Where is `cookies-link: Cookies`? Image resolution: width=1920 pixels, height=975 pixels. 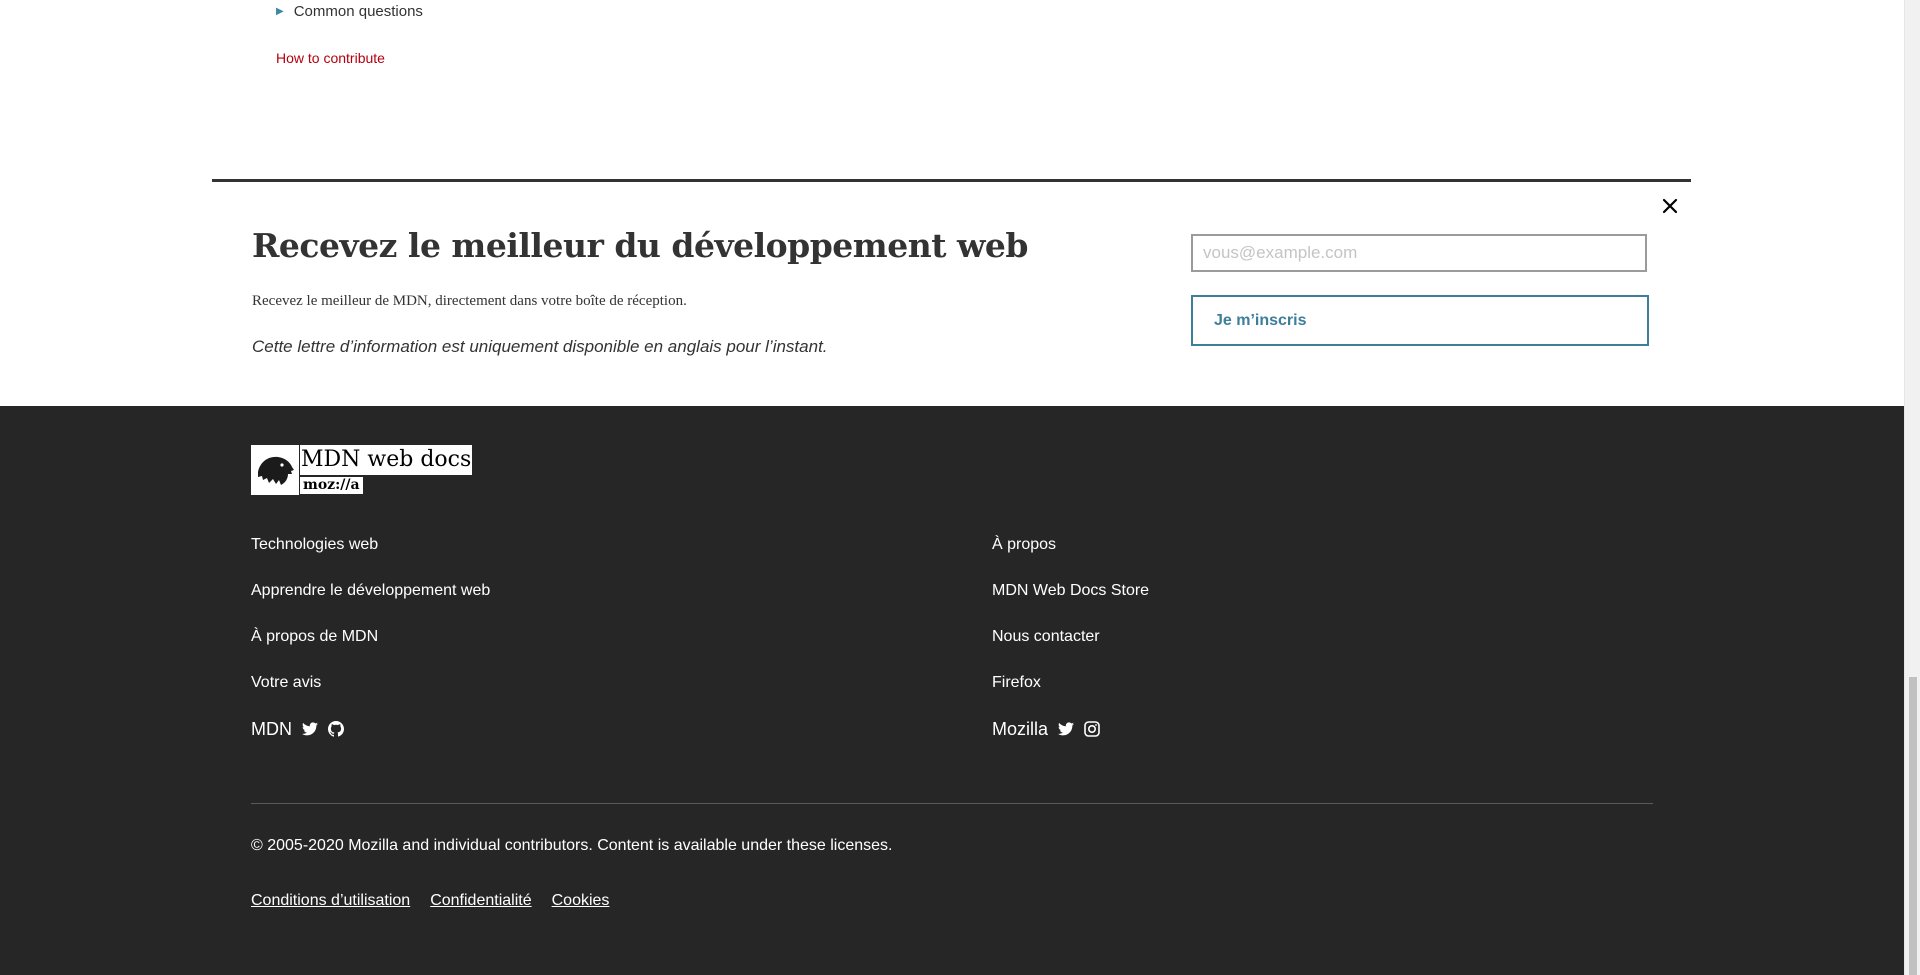
cookies-link: Cookies is located at coordinates (581, 901).